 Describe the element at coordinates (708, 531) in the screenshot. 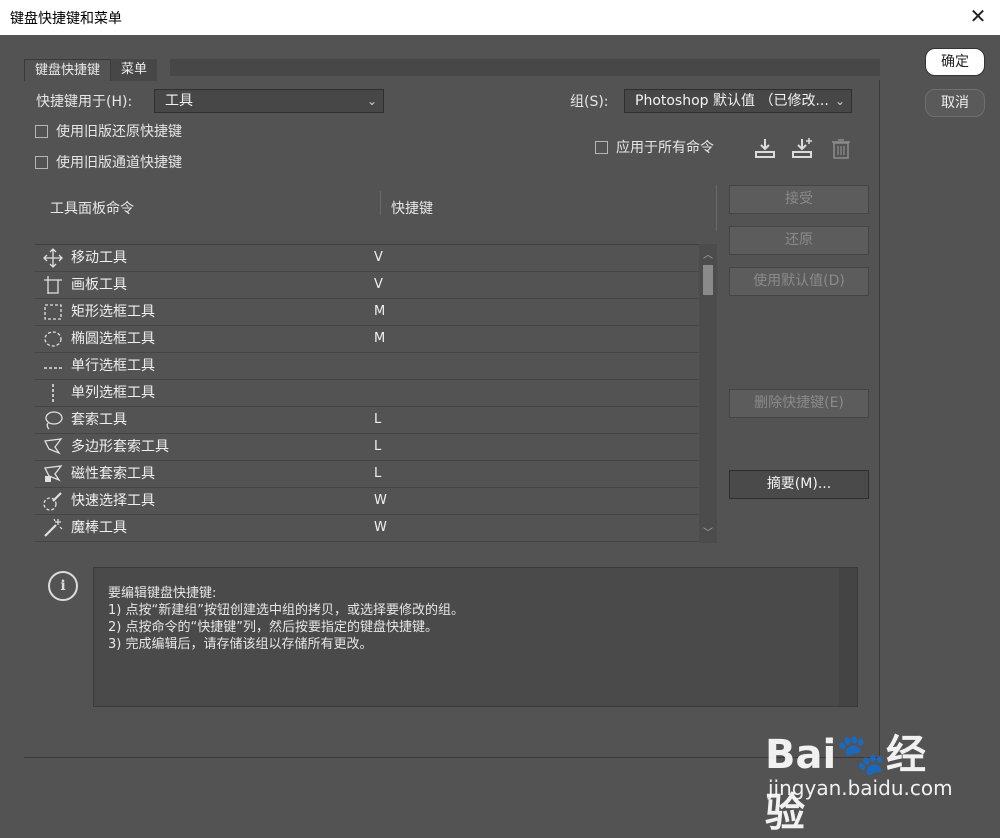

I see `scroll-down-icon: ﹀` at that location.